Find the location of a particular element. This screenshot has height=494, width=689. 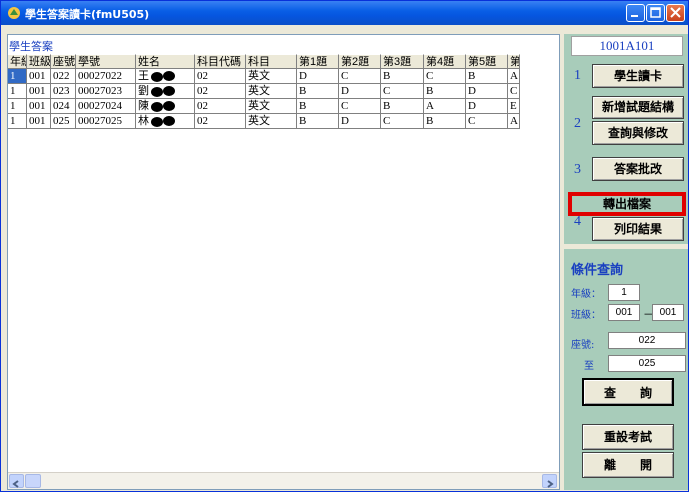

cell-q4: A is located at coordinates (445, 106).